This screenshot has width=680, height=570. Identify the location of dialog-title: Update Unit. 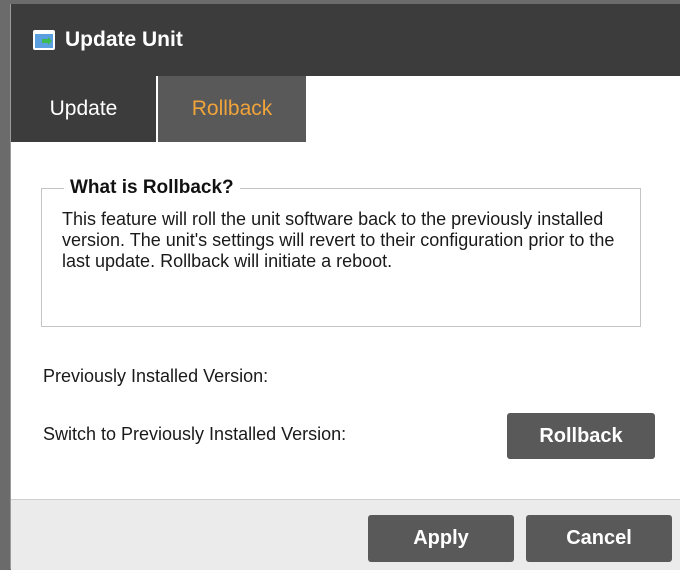
(124, 39).